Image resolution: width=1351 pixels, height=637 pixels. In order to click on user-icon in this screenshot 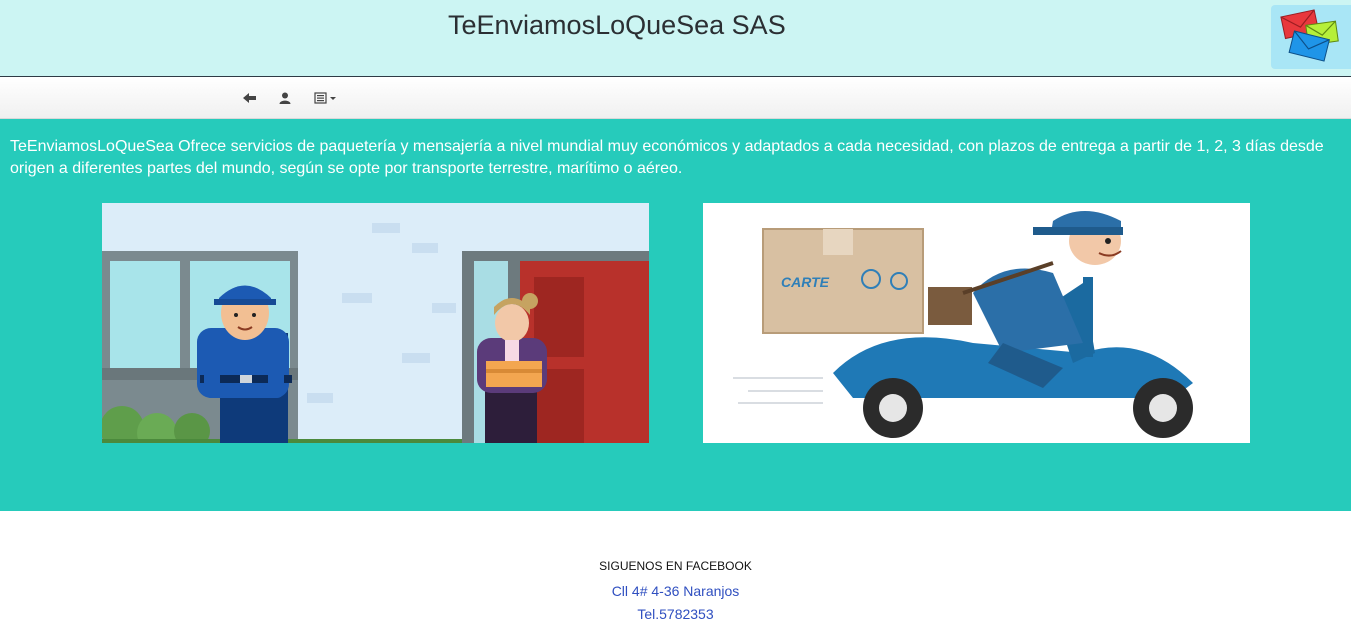, I will do `click(285, 98)`.